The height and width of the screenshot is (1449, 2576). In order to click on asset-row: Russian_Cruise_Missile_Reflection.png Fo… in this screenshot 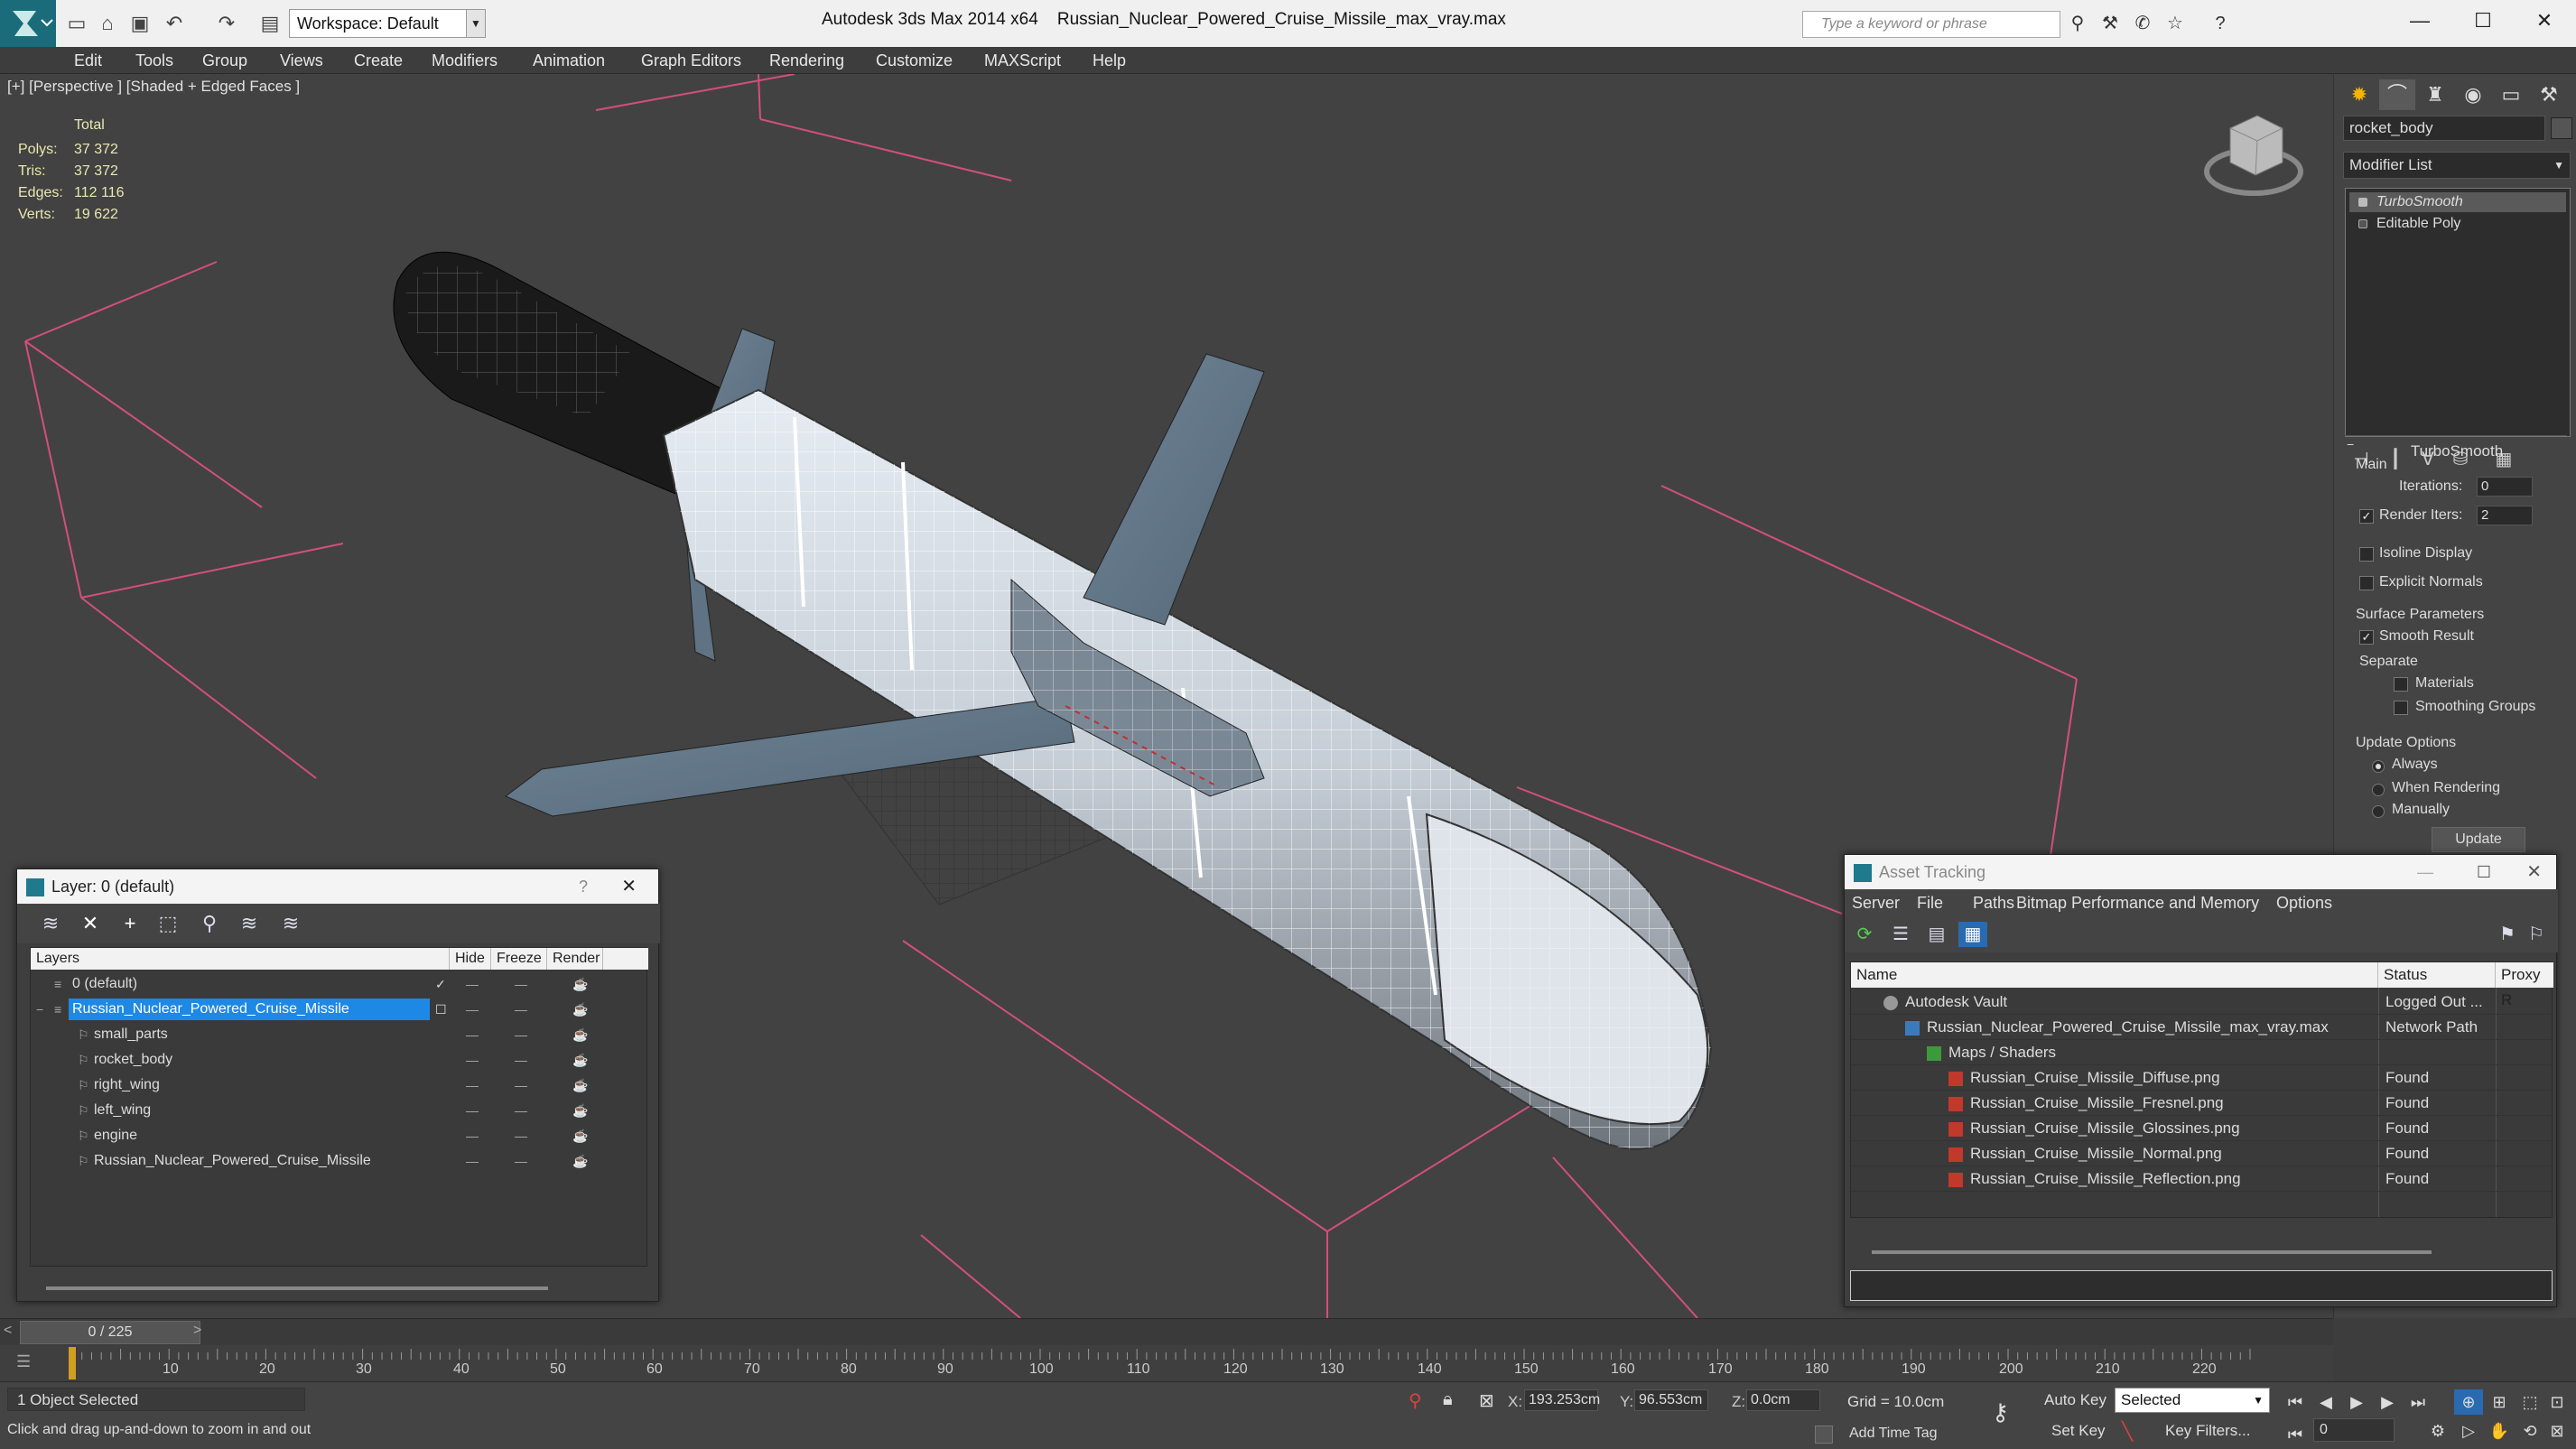, I will do `click(2202, 1179)`.